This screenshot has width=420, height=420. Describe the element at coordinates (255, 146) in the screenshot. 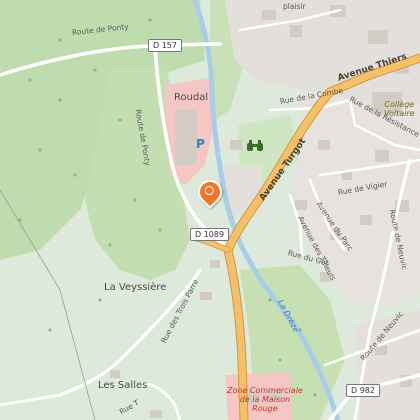

I see `binoculars-icon` at that location.